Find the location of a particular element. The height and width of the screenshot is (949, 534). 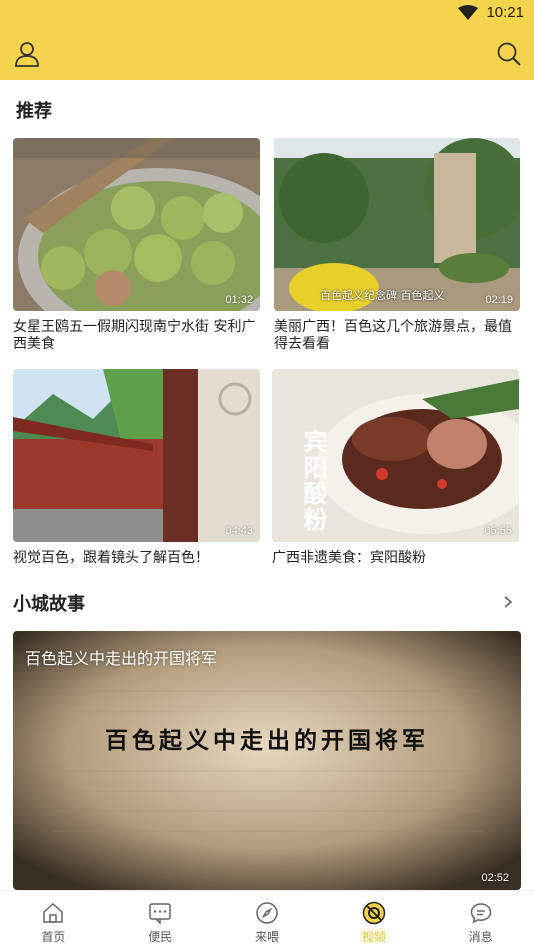

video-card: 百色起义纪念碑 百色起义 02:19 美丽广西！百色这几个旅游景点，最值得去看看 is located at coordinates (397, 245).